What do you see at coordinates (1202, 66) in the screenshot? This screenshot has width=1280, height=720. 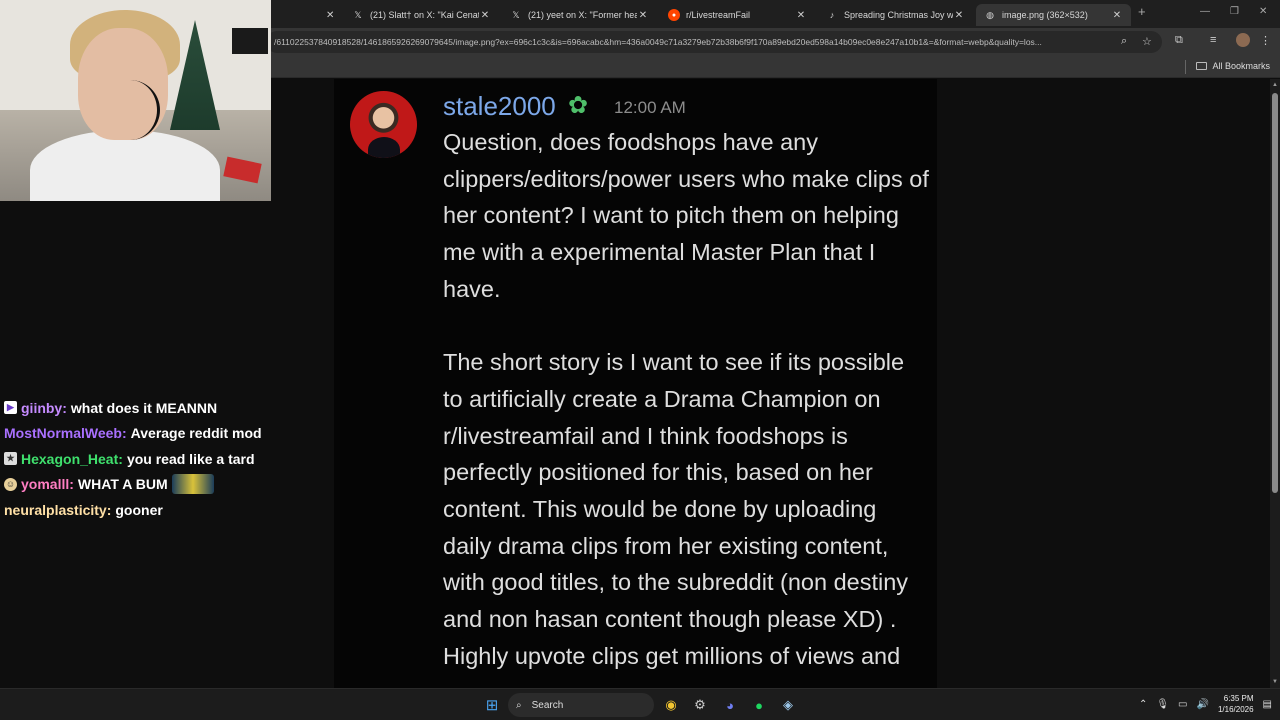 I see `folder-icon` at bounding box center [1202, 66].